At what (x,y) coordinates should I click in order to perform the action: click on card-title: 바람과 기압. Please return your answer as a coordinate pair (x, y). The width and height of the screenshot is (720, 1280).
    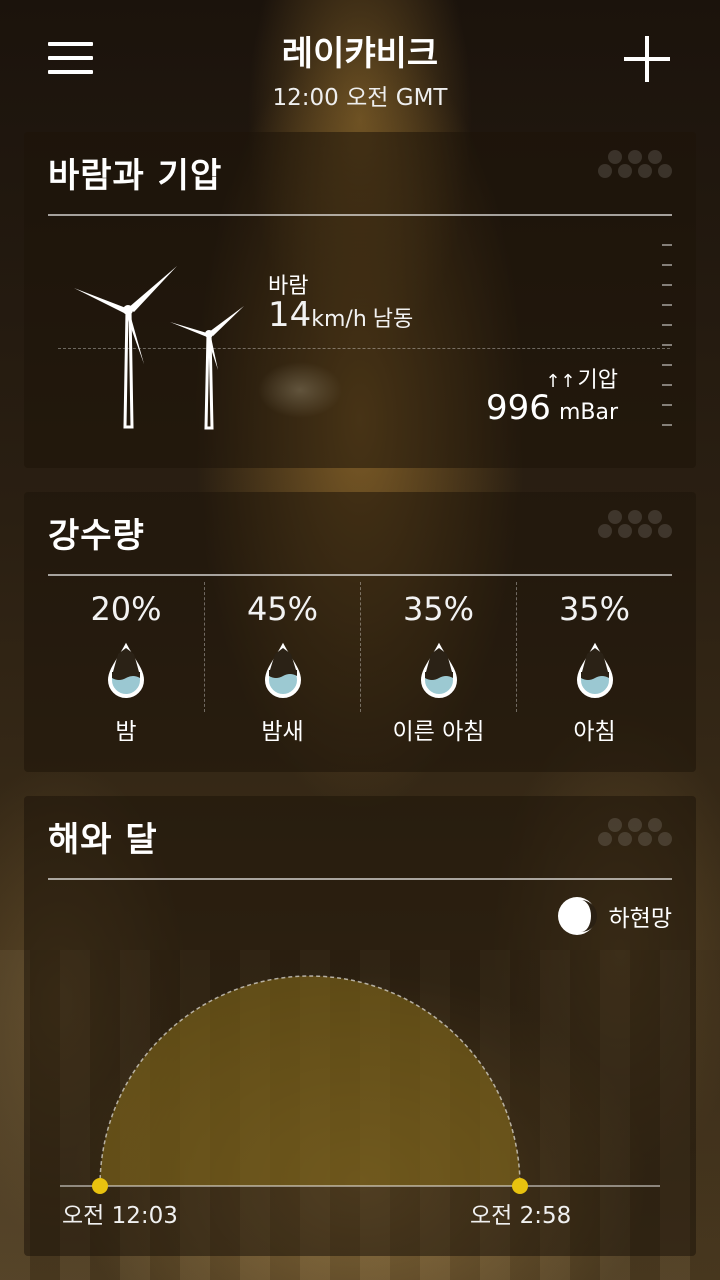
    Looking at the image, I should click on (135, 176).